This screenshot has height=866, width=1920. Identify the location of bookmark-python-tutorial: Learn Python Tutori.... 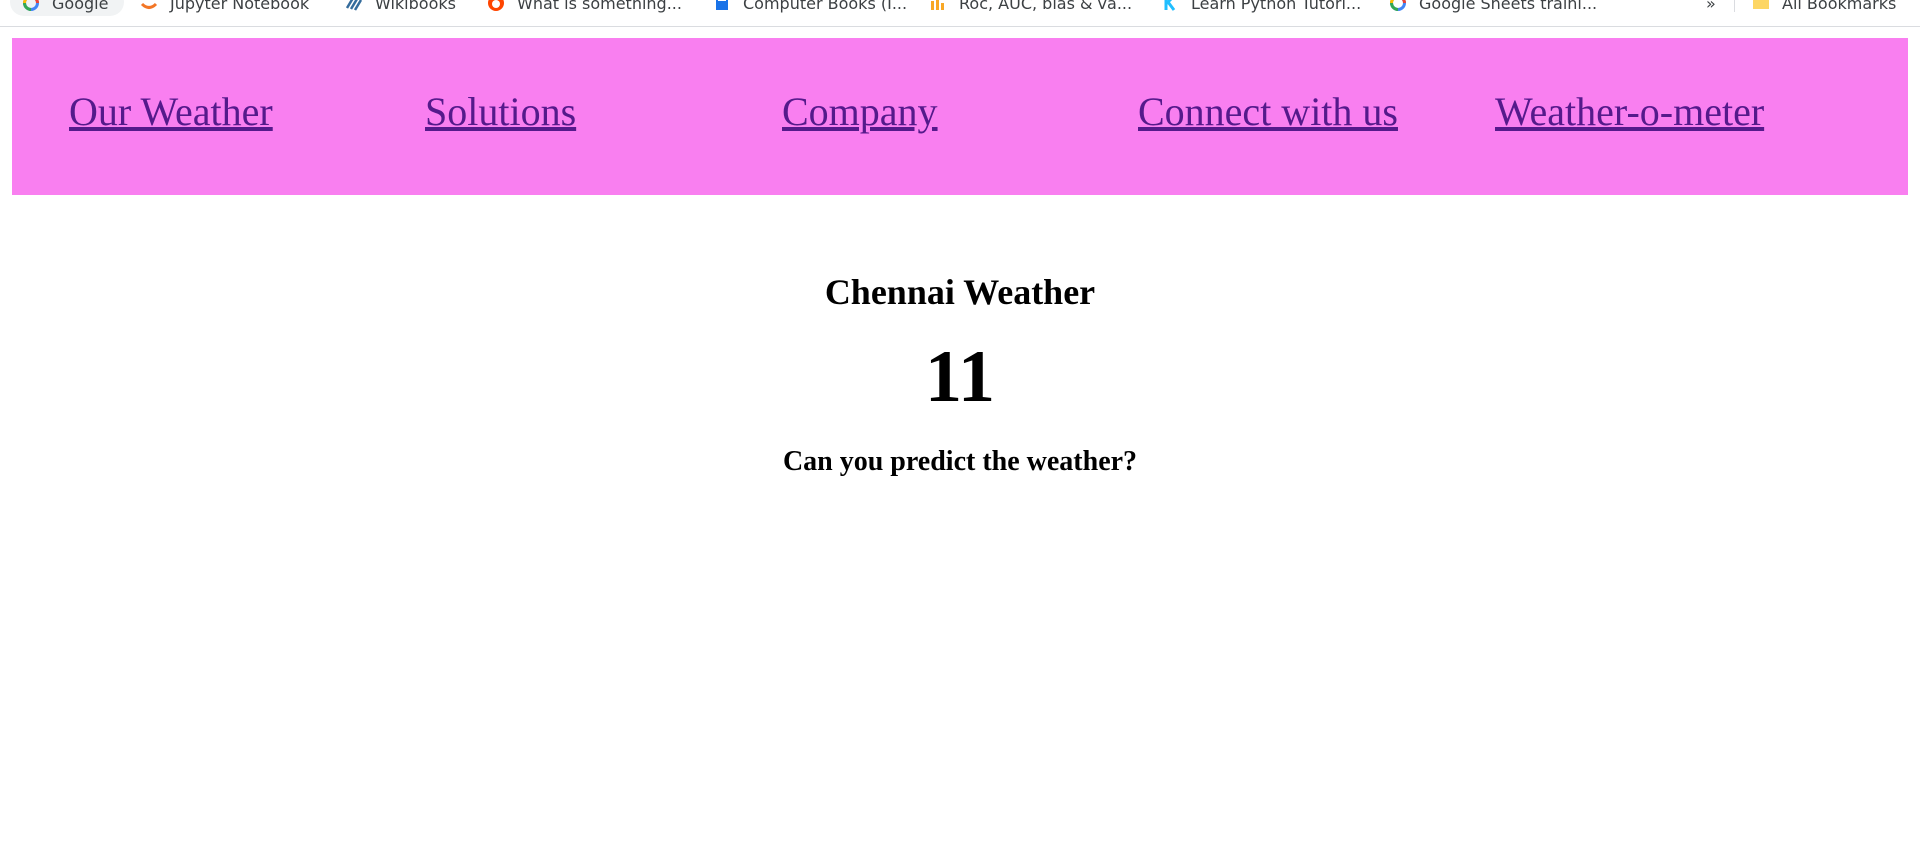
(1261, 7).